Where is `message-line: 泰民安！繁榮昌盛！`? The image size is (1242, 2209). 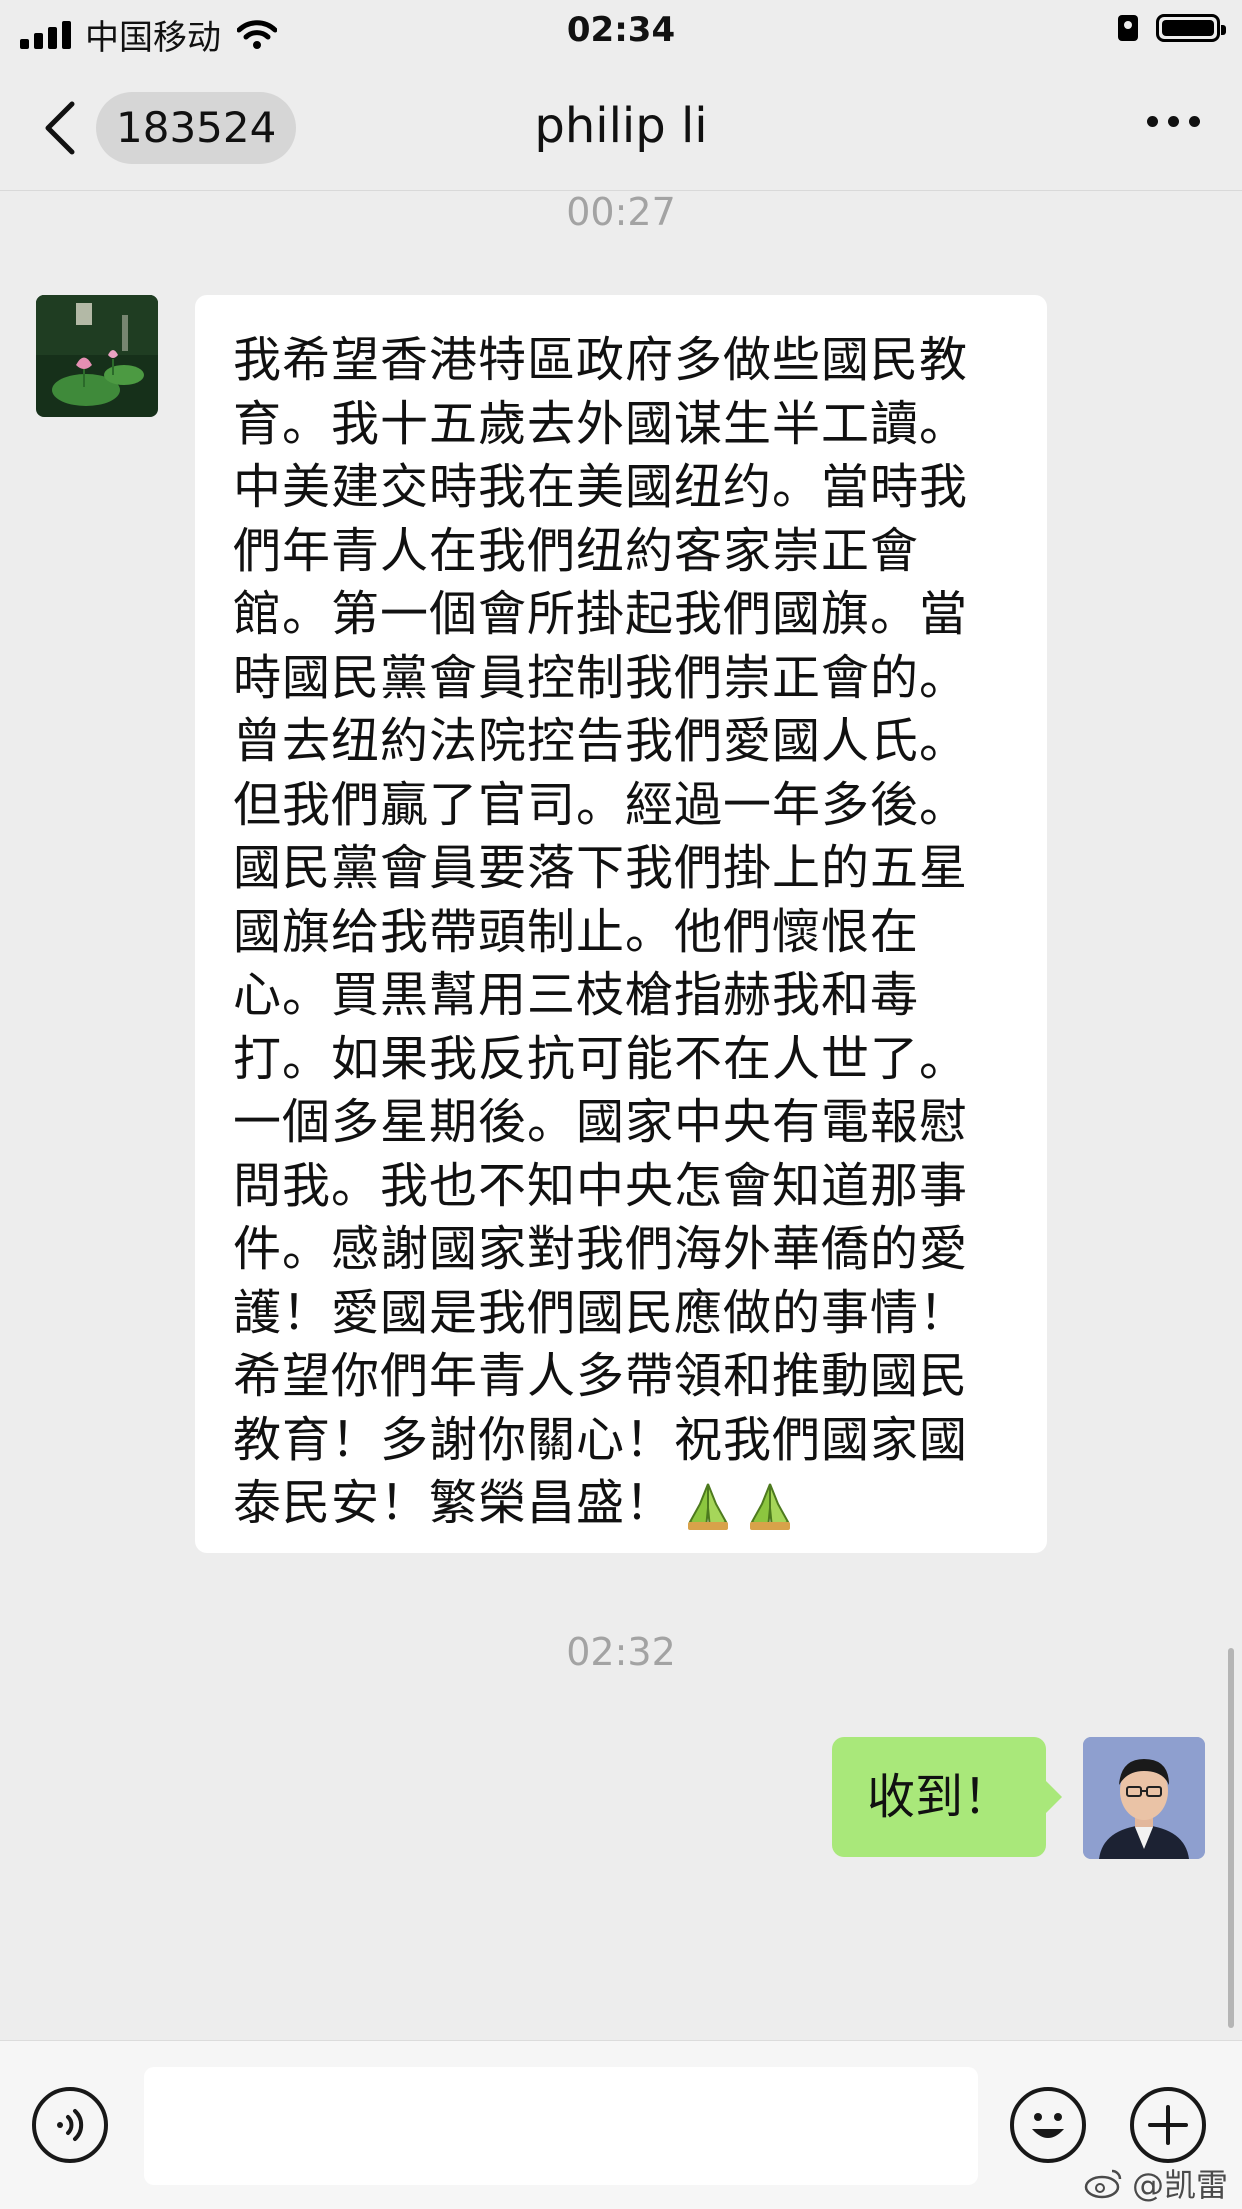 message-line: 泰民安！繁榮昌盛！ is located at coordinates (454, 1503).